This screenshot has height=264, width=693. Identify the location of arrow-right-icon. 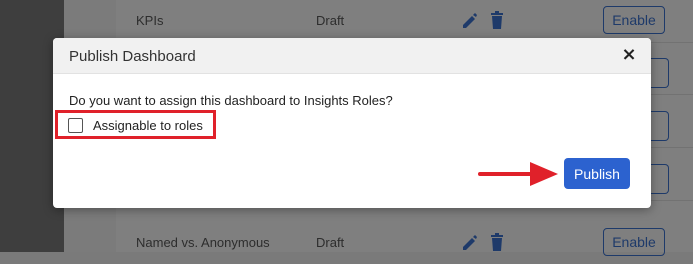
(518, 174).